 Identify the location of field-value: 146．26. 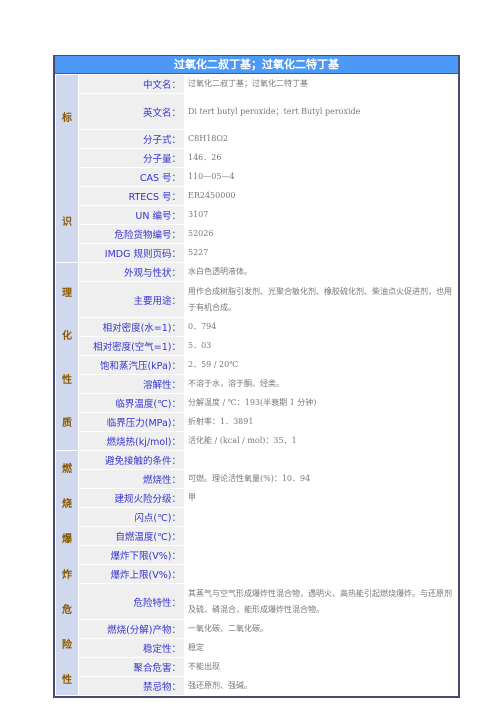
(321, 158).